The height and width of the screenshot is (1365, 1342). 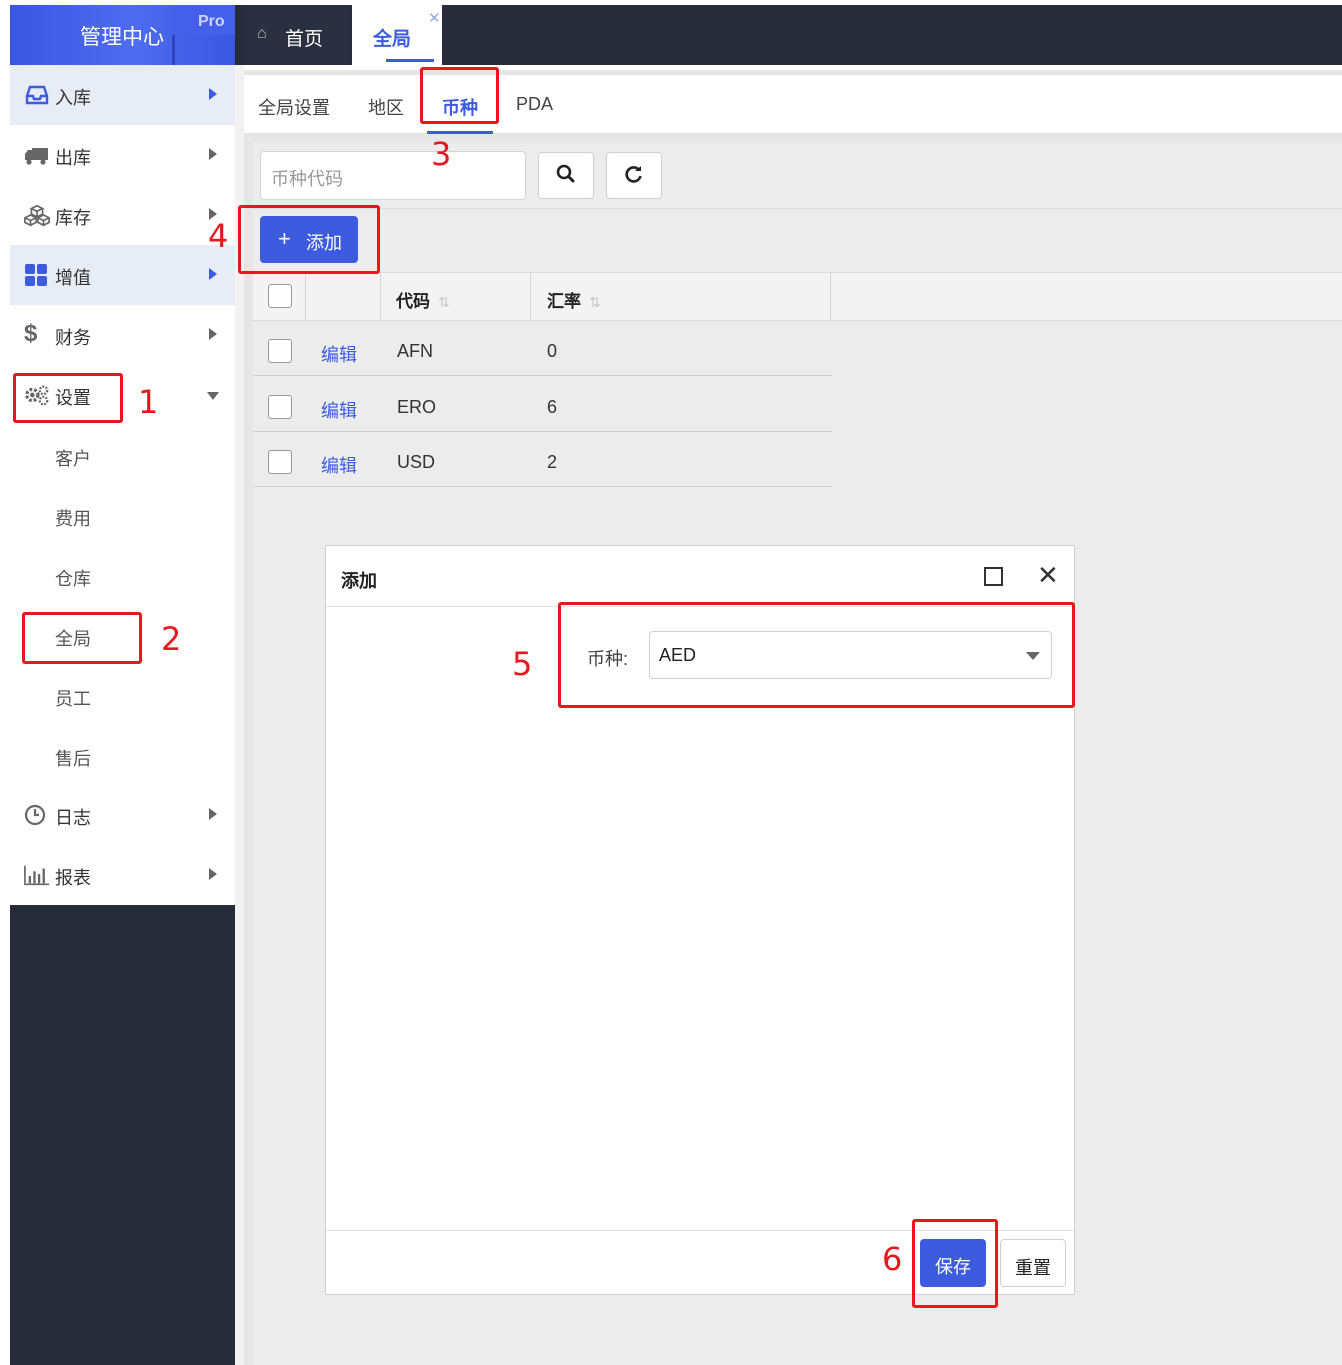 What do you see at coordinates (304, 39) in the screenshot?
I see `tab-home-label: 首页` at bounding box center [304, 39].